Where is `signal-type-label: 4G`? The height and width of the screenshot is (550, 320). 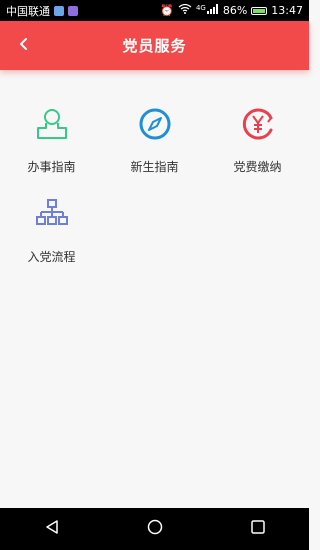
signal-type-label: 4G is located at coordinates (200, 8).